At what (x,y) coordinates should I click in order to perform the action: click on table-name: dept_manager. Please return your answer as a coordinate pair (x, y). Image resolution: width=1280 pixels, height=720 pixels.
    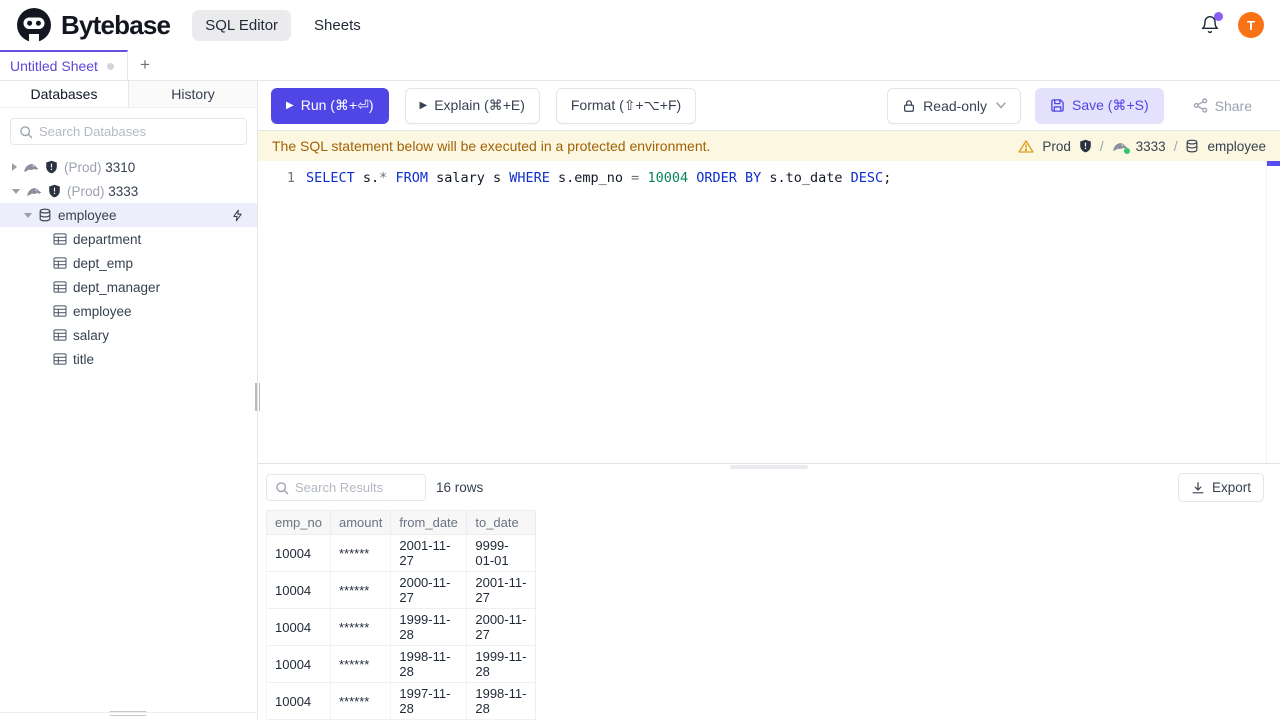
    Looking at the image, I should click on (117, 287).